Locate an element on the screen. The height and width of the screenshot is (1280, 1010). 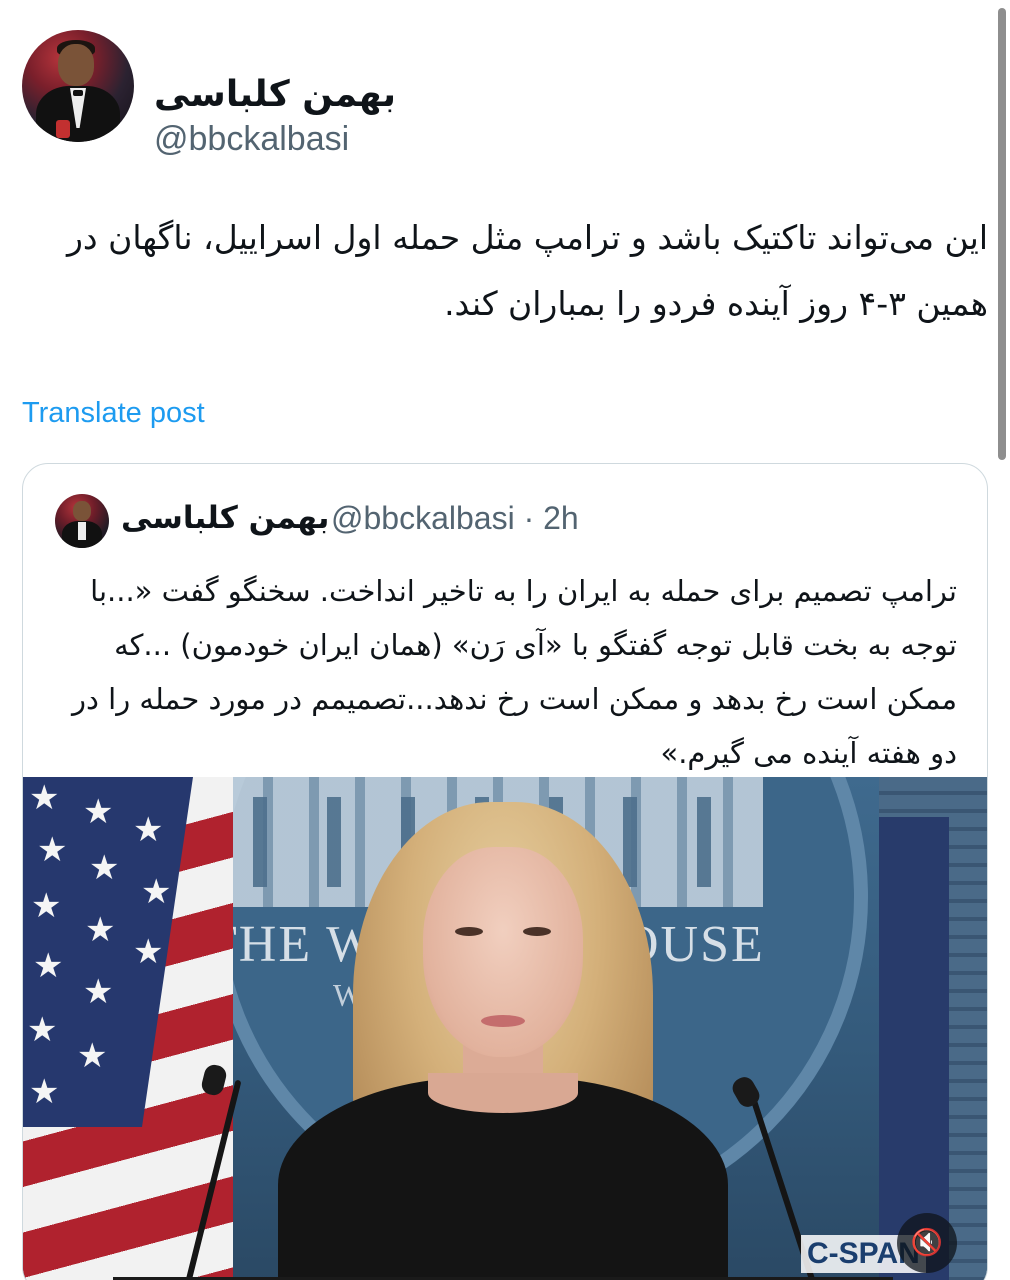
author-name: بهمن کلباسی is located at coordinates (275, 94).